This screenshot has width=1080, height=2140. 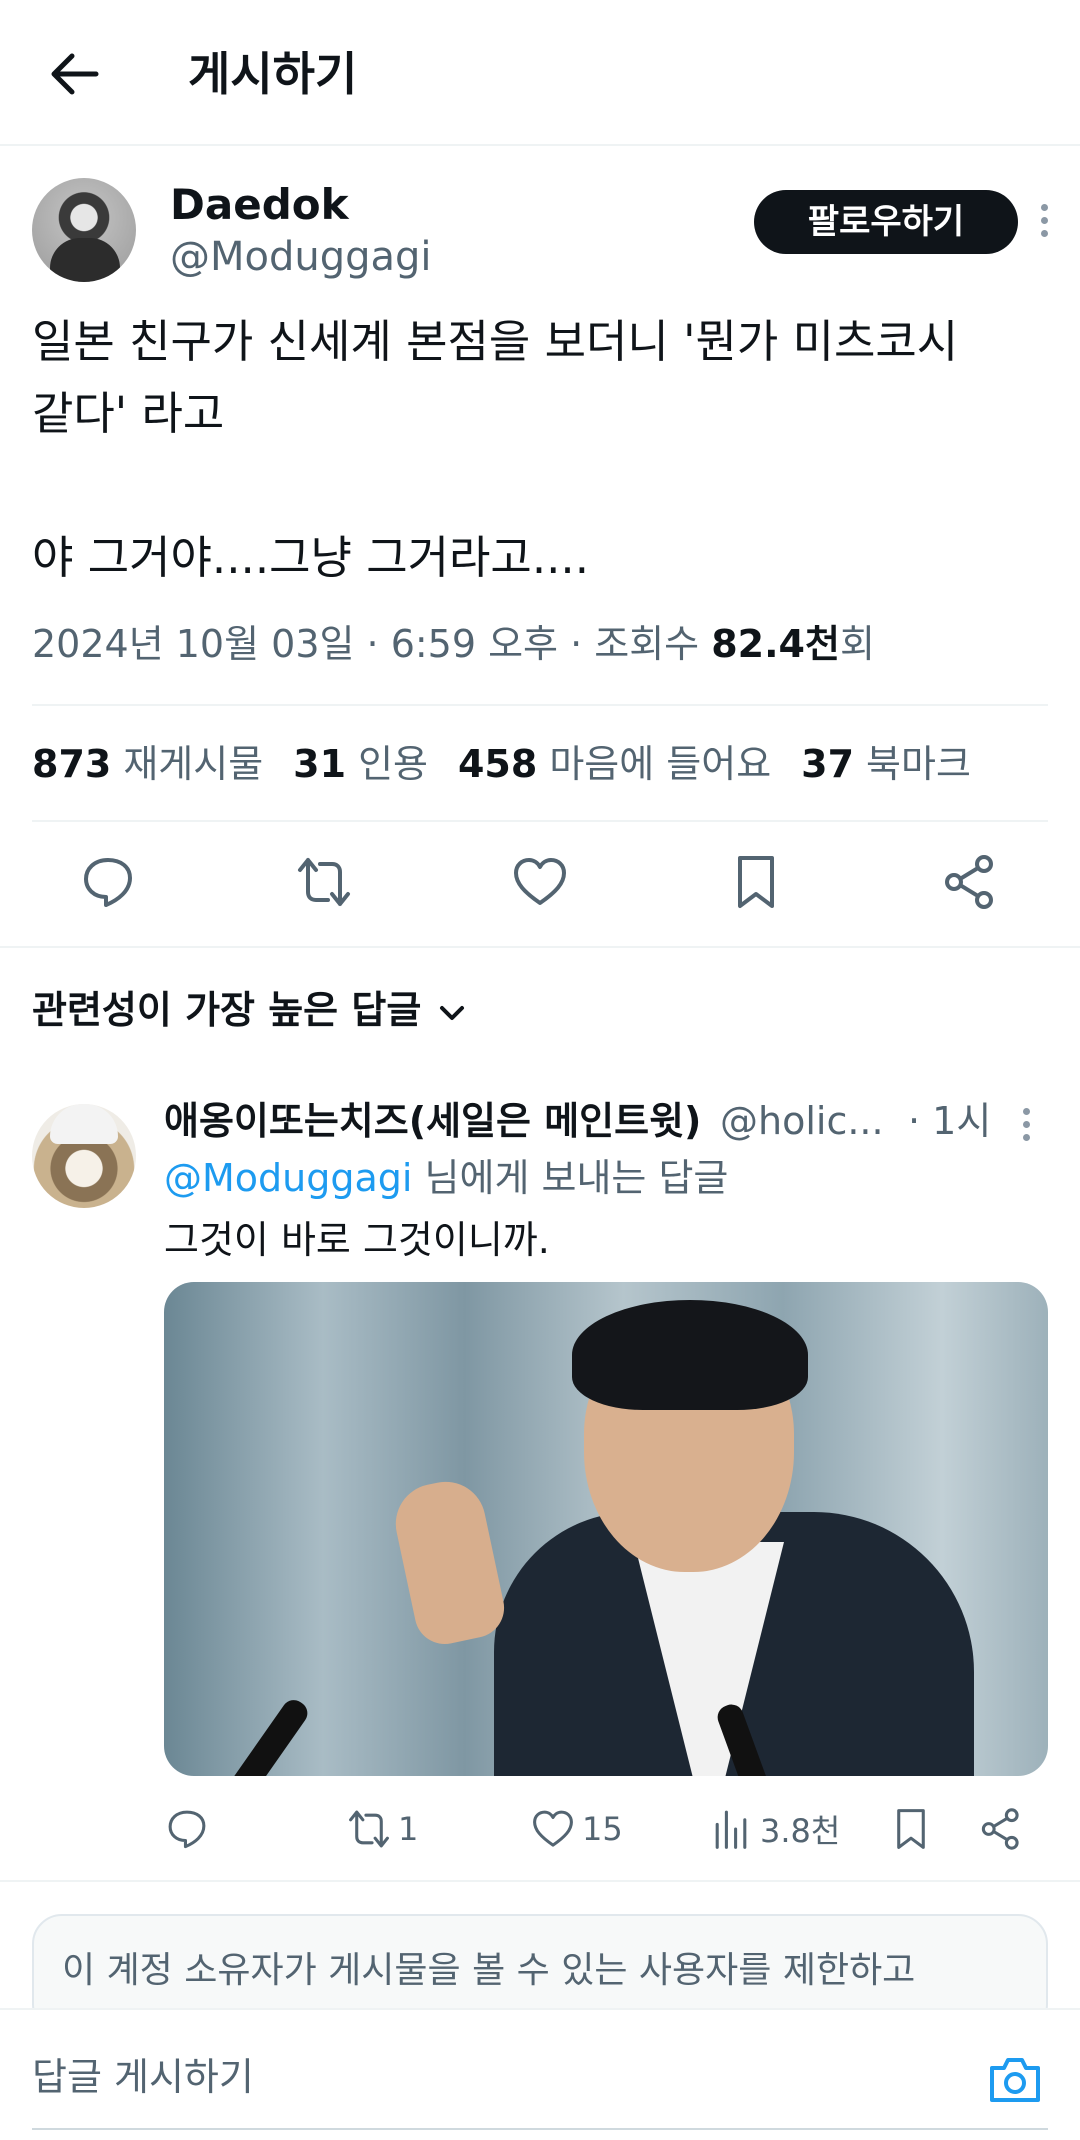 I want to click on like-label: 마음에 들어요, so click(x=660, y=764).